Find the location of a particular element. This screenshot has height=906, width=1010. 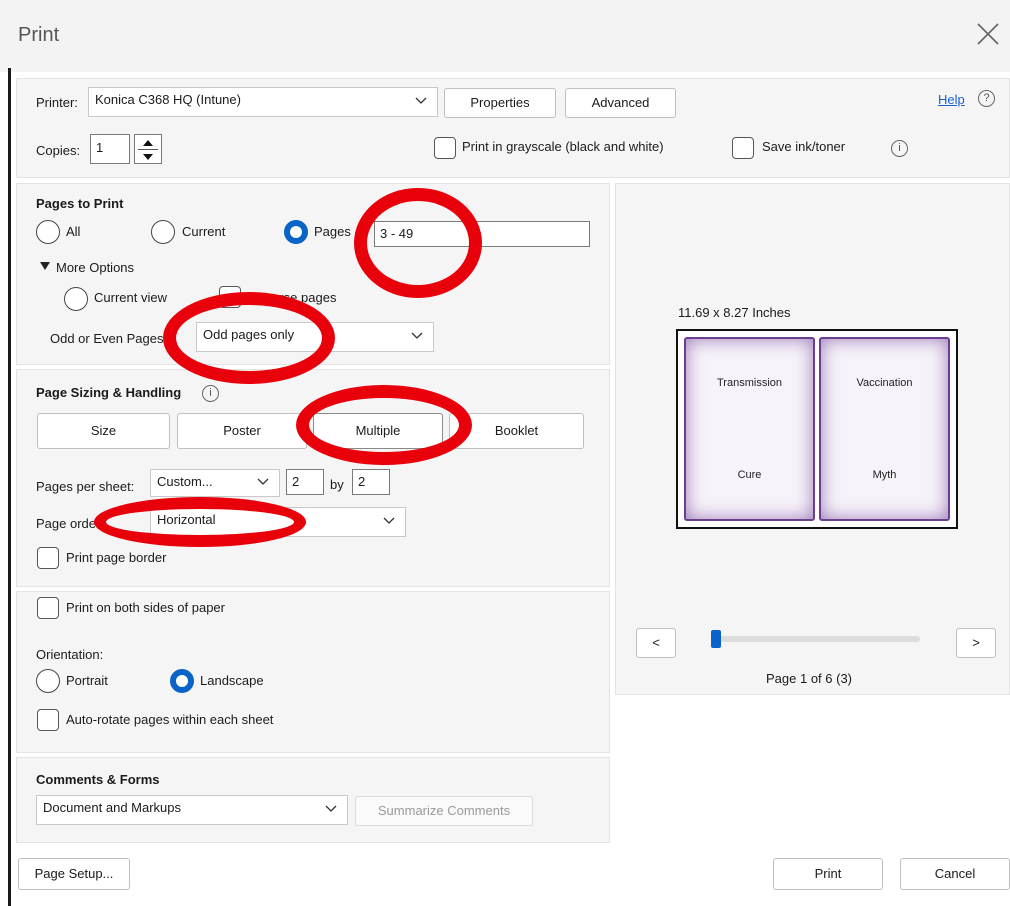

current-view-radio is located at coordinates (76, 299).